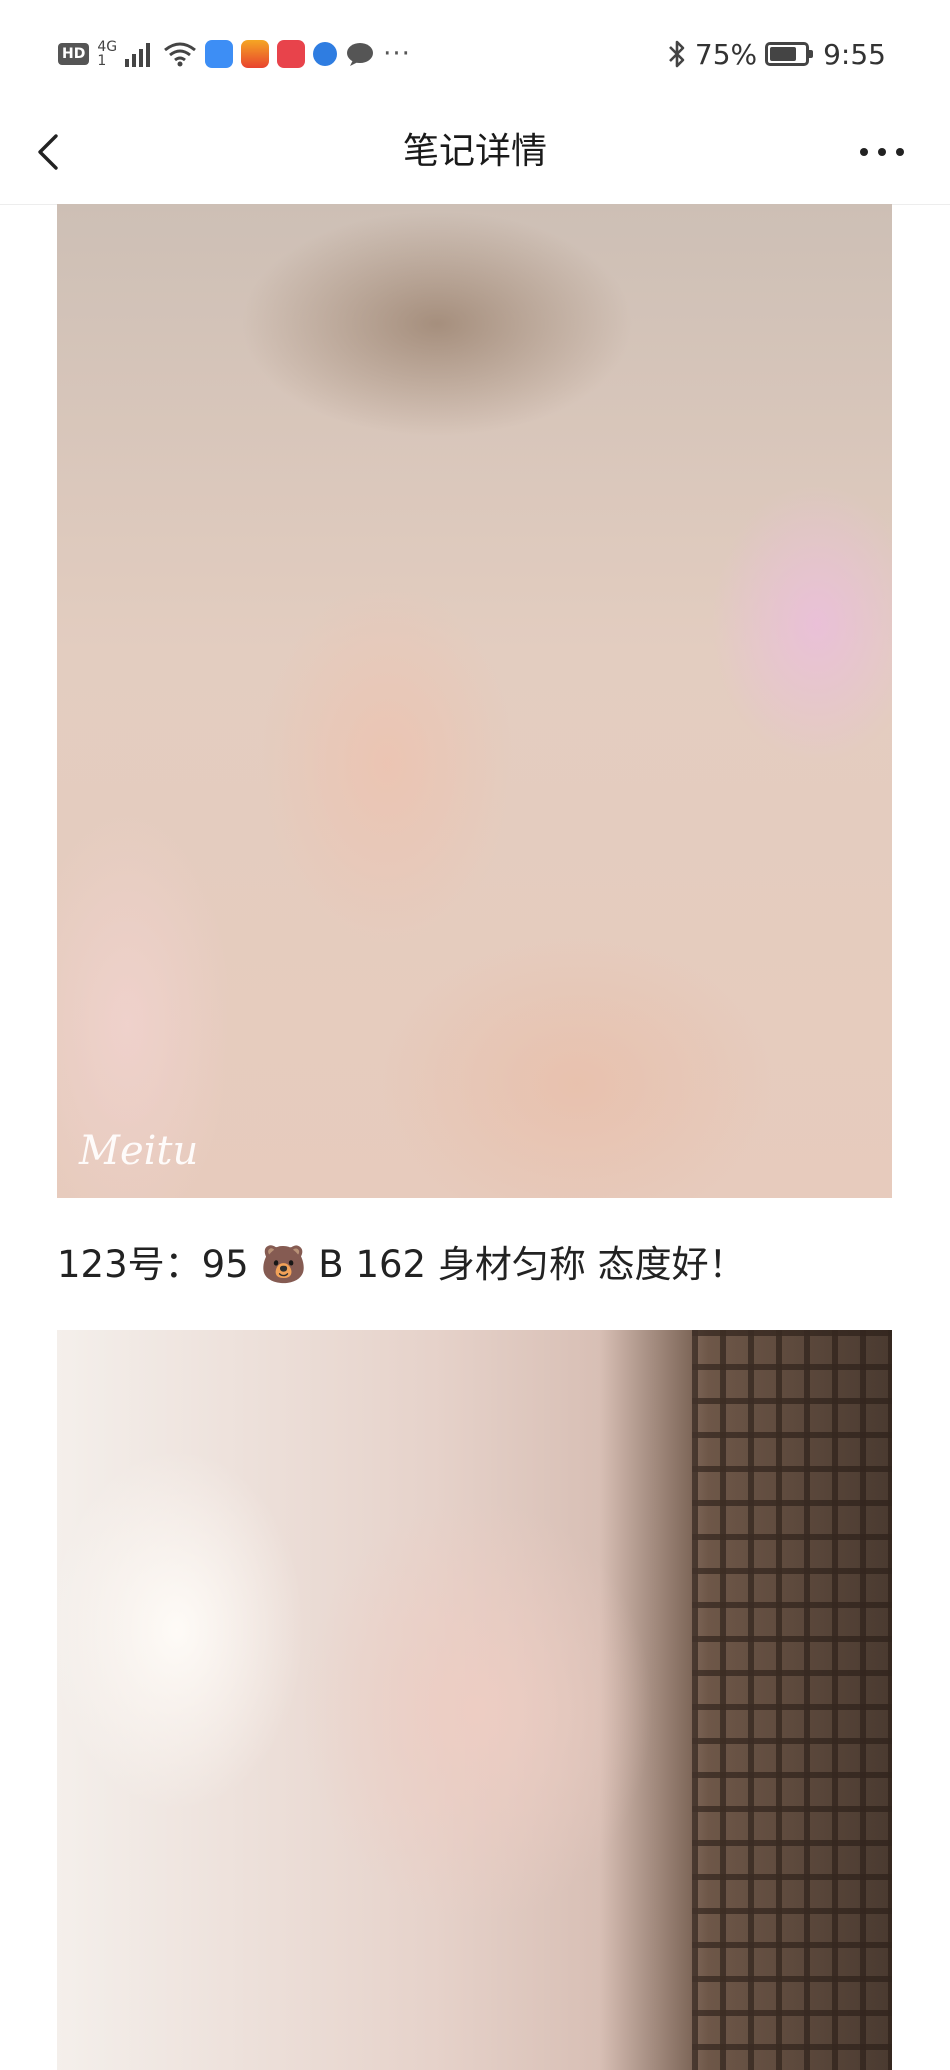  What do you see at coordinates (102, 61) in the screenshot?
I see `network-sub-label: 1` at bounding box center [102, 61].